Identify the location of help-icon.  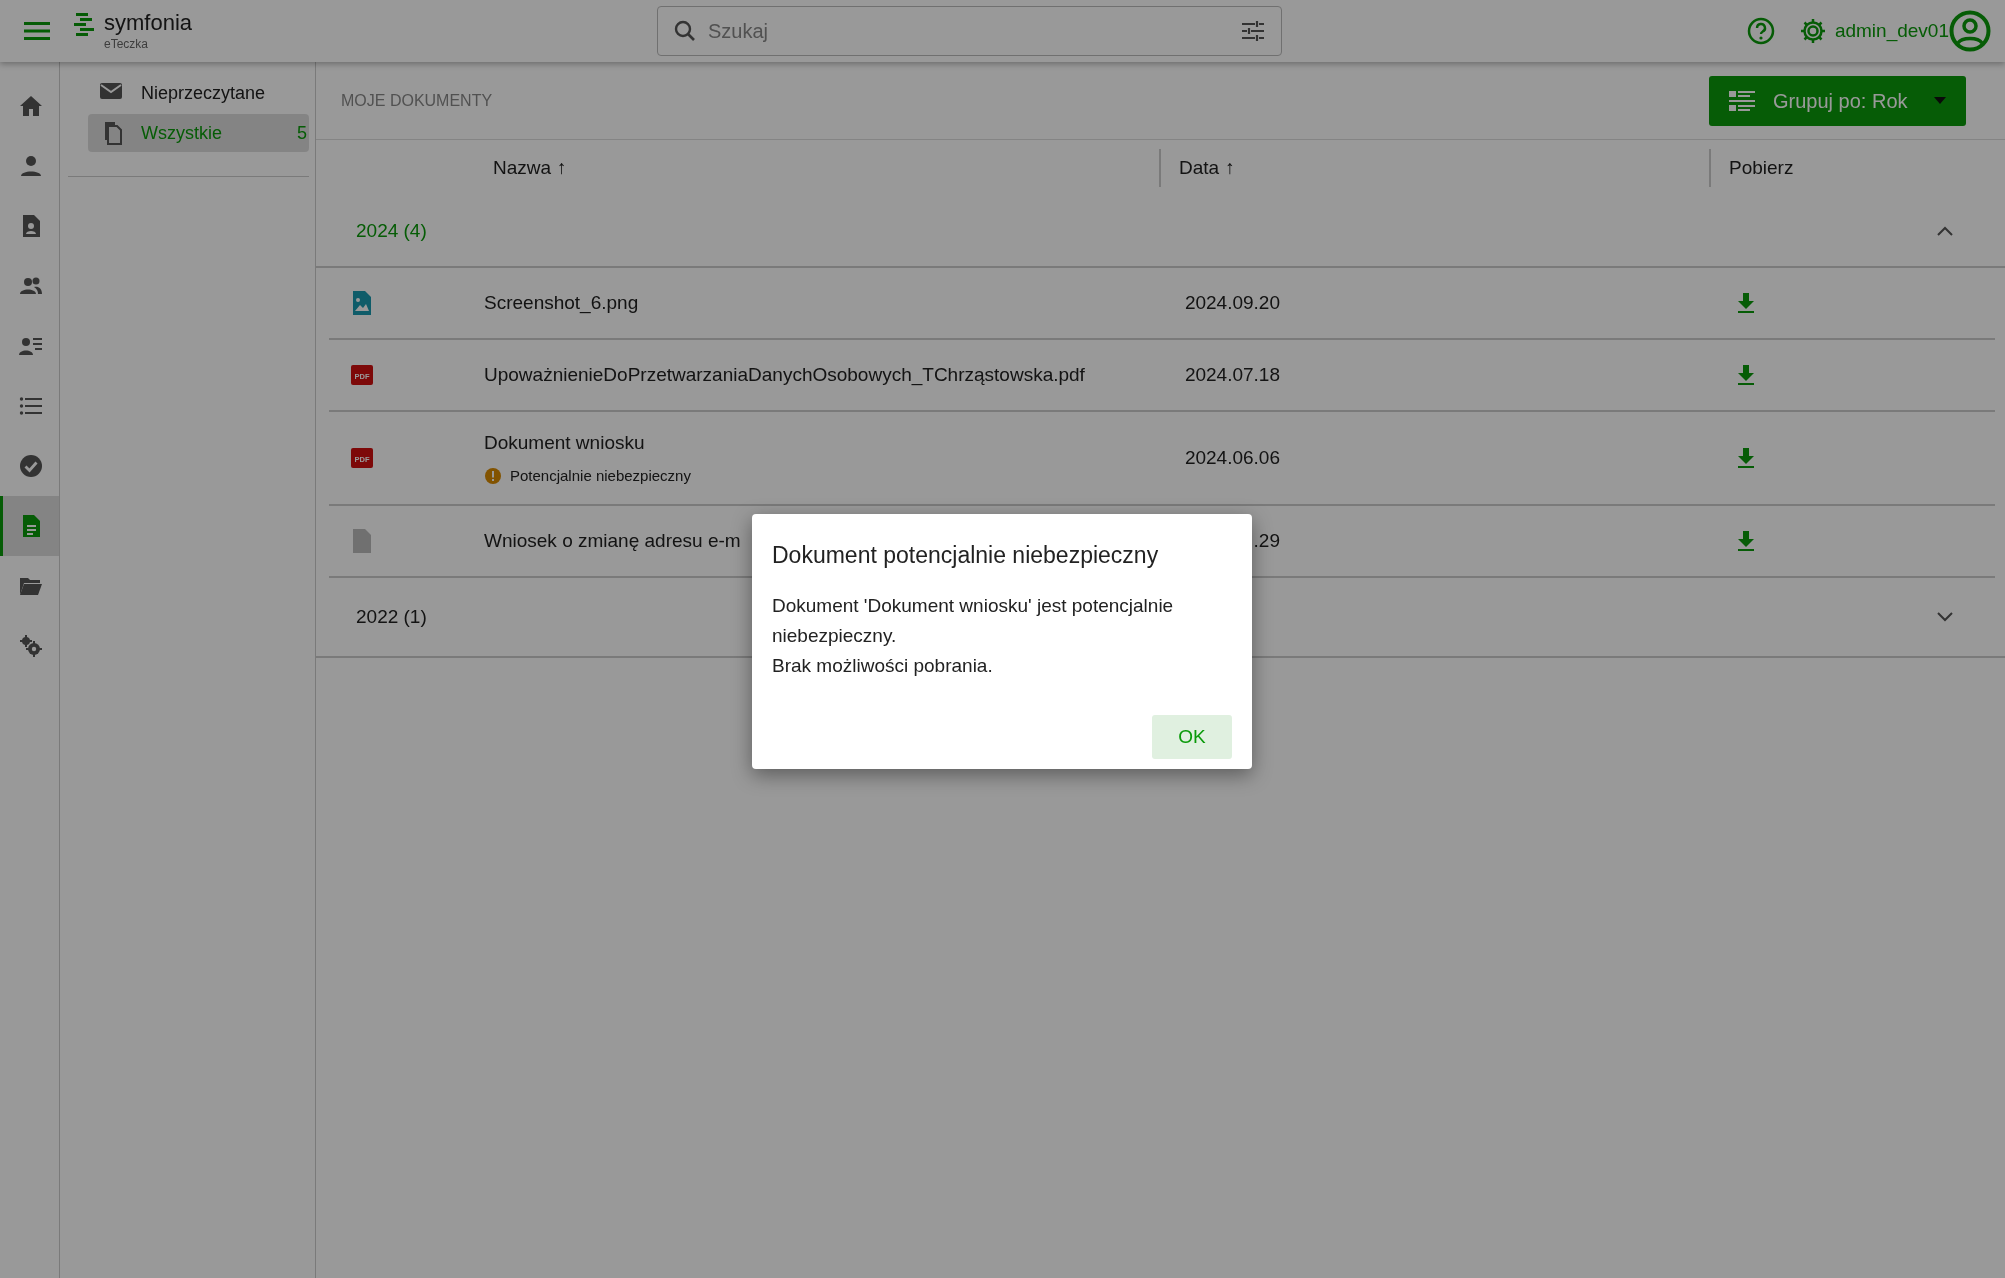
(1760, 31).